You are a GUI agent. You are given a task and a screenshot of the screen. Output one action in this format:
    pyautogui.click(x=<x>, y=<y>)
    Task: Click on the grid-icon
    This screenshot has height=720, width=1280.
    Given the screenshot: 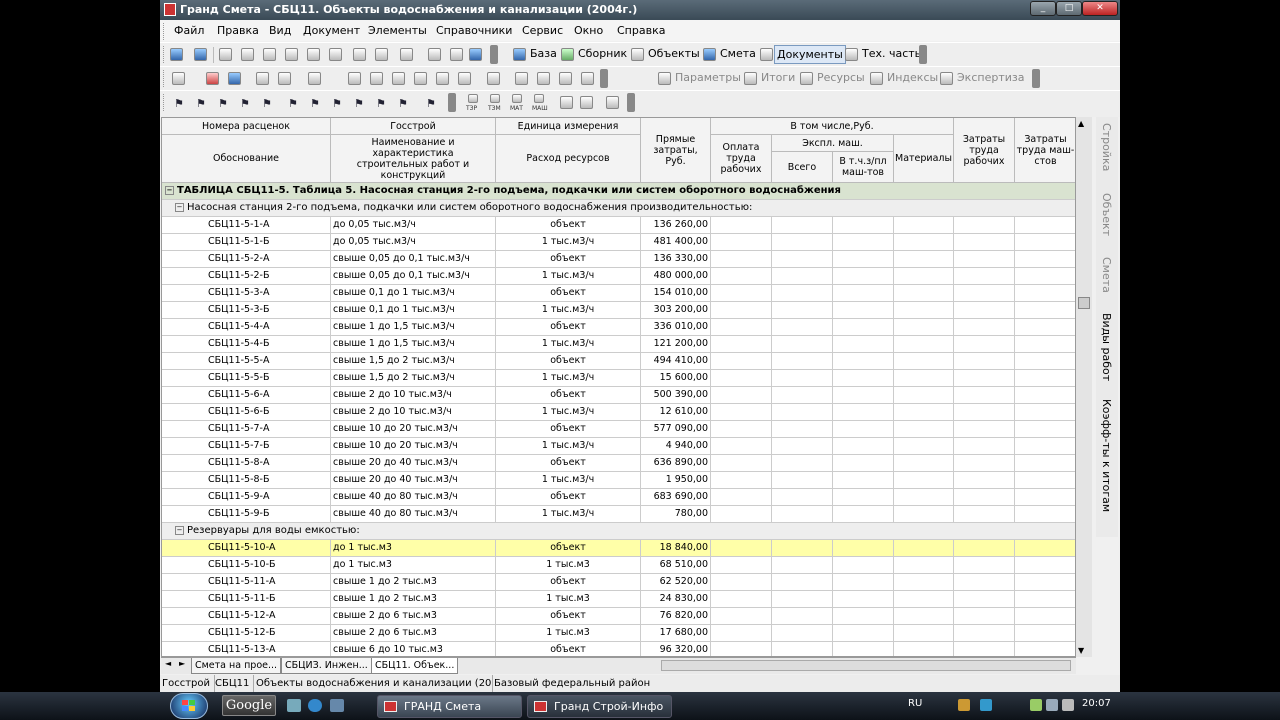 What is the action you would take?
    pyautogui.click(x=406, y=54)
    